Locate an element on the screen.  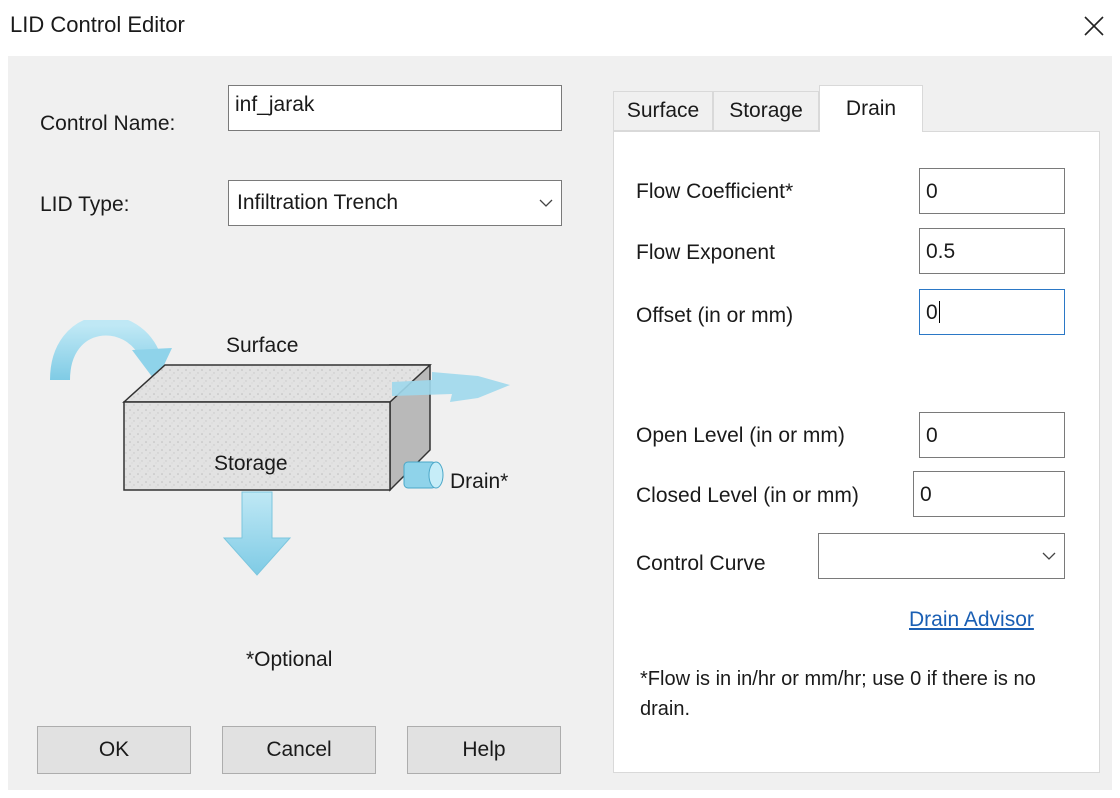
lid-diagram: Surface Storage Drain* is located at coordinates (280, 448).